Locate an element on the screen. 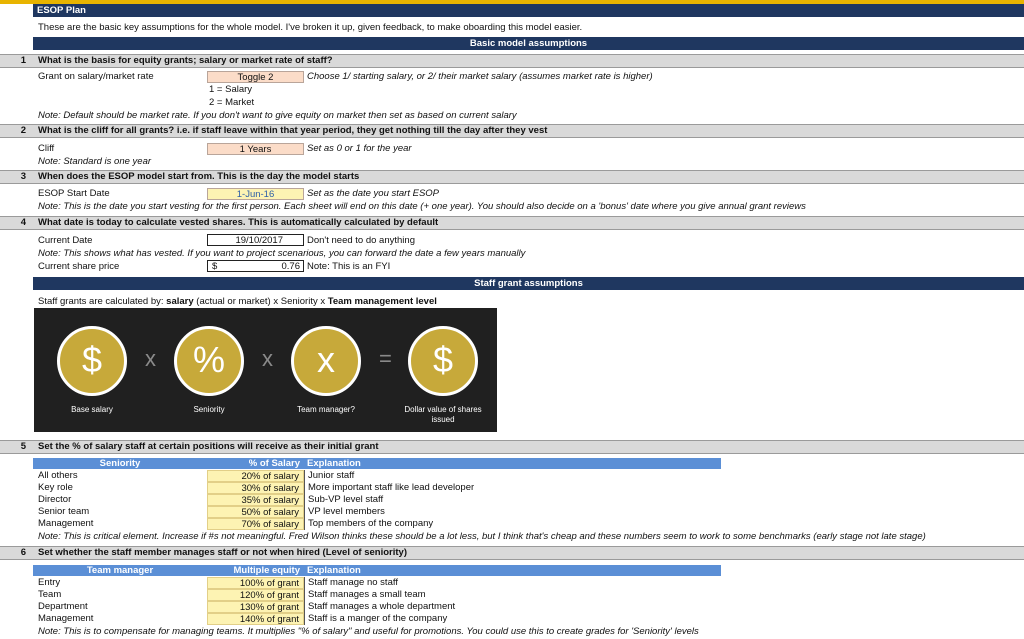 The width and height of the screenshot is (1024, 639). team-multiple-cell: 120% of grant is located at coordinates (255, 595).